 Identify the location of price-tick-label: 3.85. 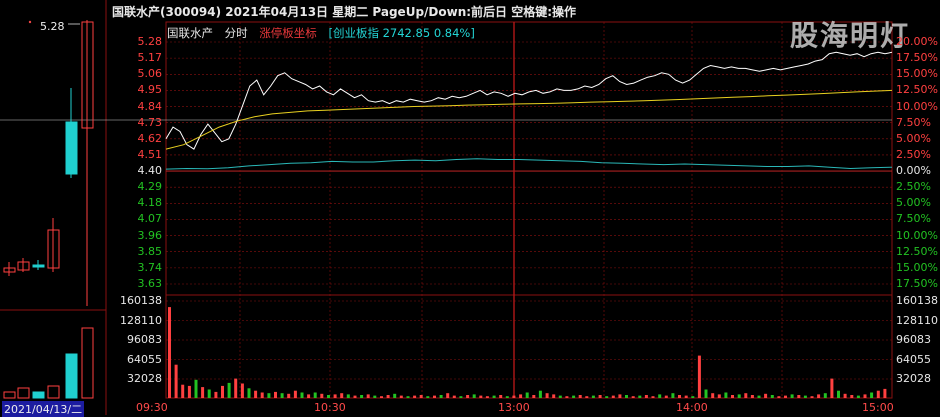
(150, 251).